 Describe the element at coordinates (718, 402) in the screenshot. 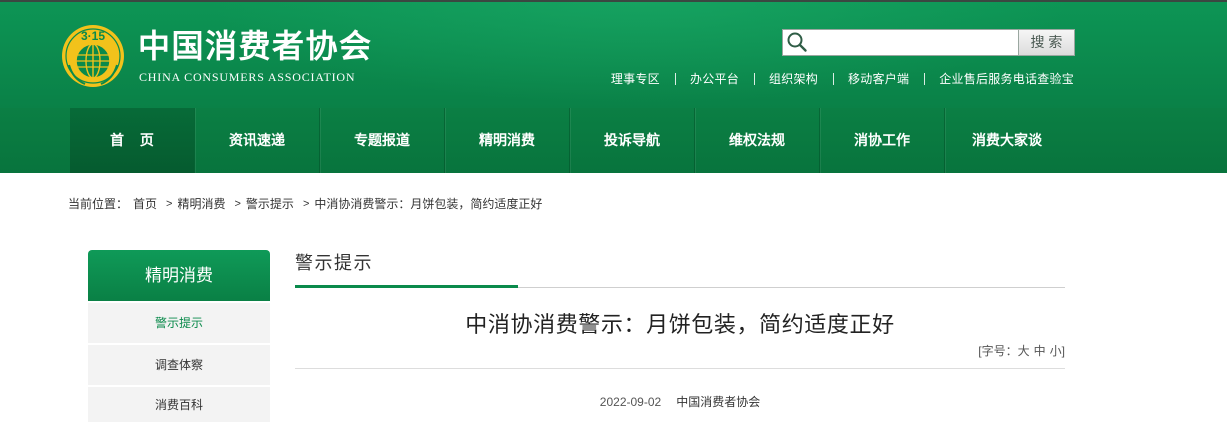

I see `article-source: 中国消费者协会` at that location.